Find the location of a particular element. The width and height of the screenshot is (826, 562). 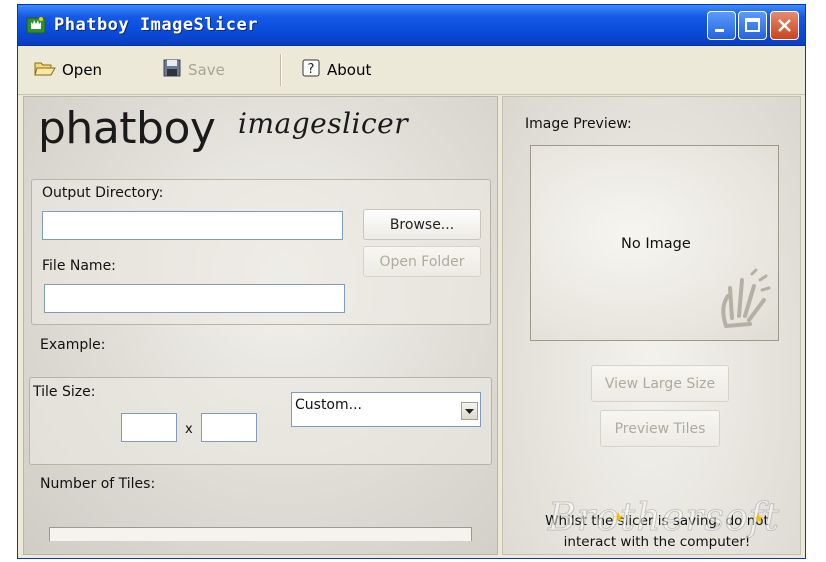

toolbar: Open Save ? About is located at coordinates (411, 70).